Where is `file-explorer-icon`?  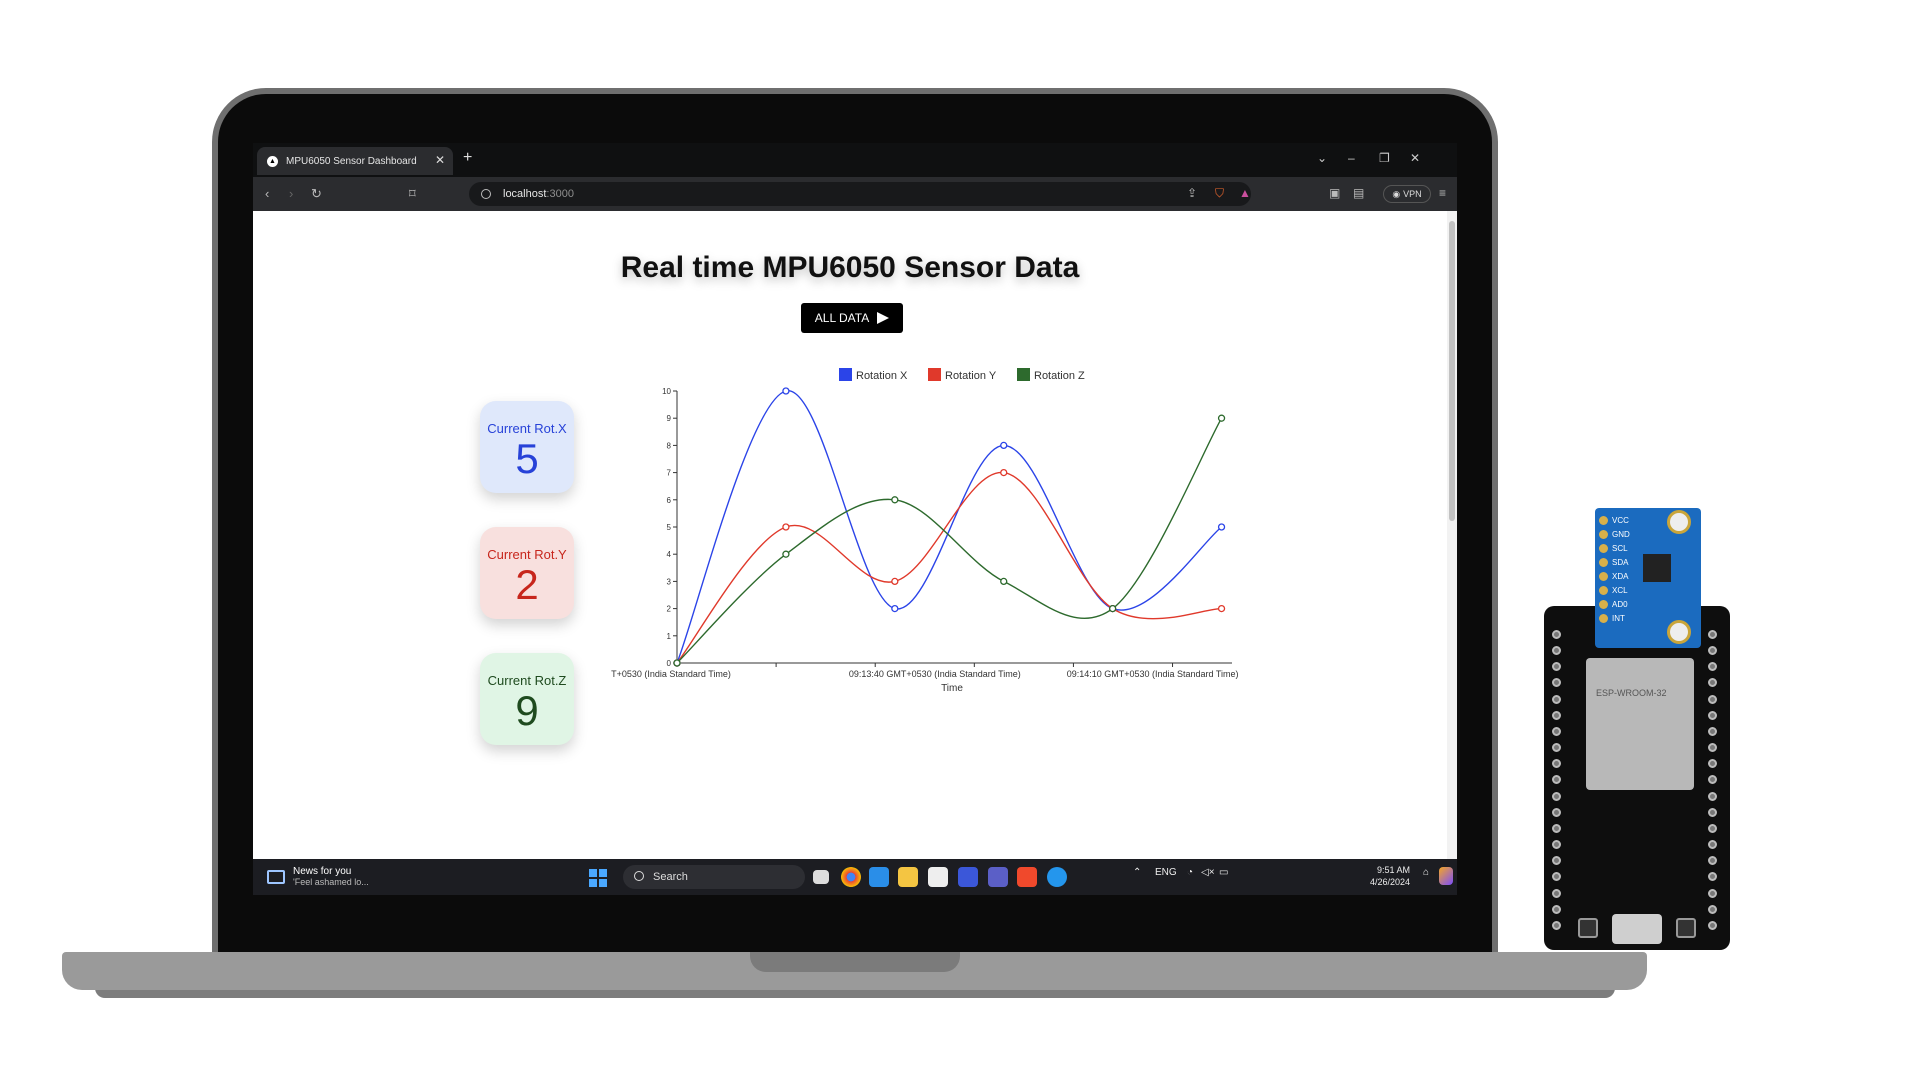
file-explorer-icon is located at coordinates (908, 877).